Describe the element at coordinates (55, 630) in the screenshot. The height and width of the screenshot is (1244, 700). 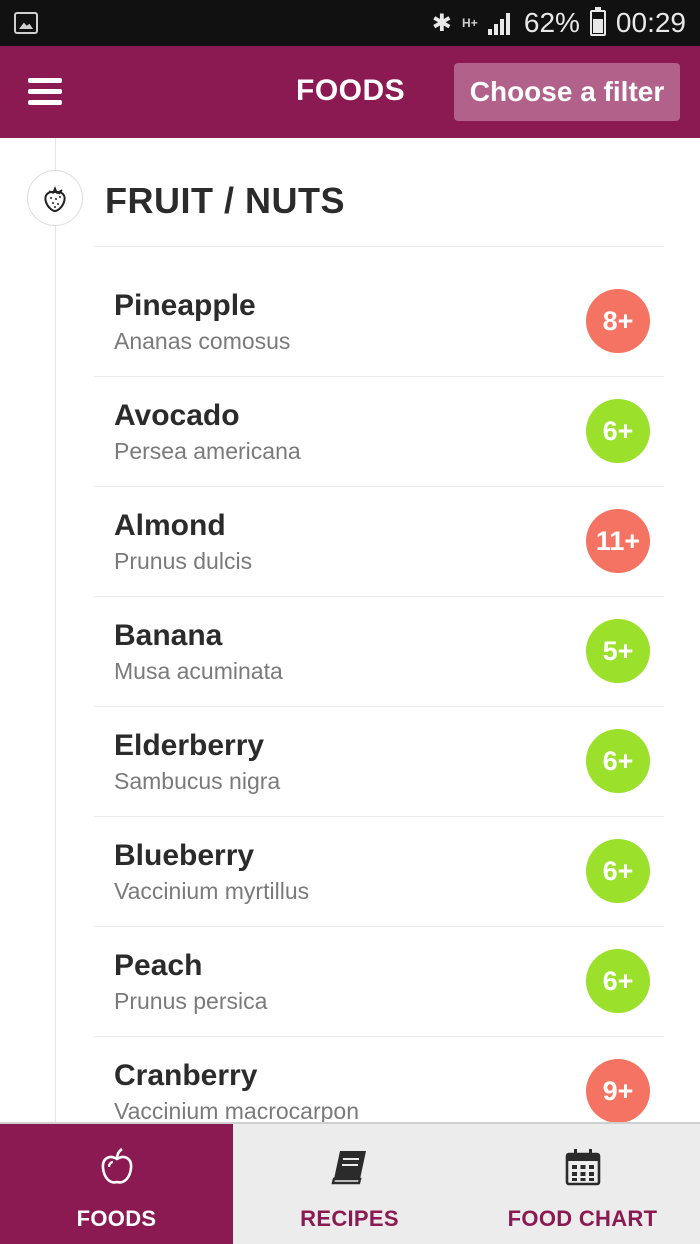
I see `timeline-line` at that location.